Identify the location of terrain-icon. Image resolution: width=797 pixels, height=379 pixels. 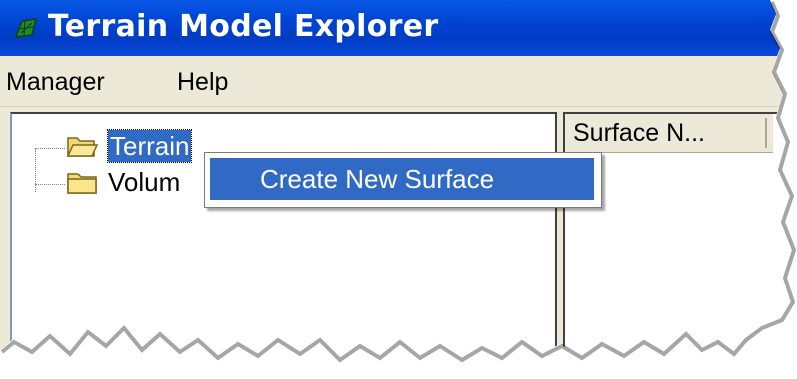
(25, 28).